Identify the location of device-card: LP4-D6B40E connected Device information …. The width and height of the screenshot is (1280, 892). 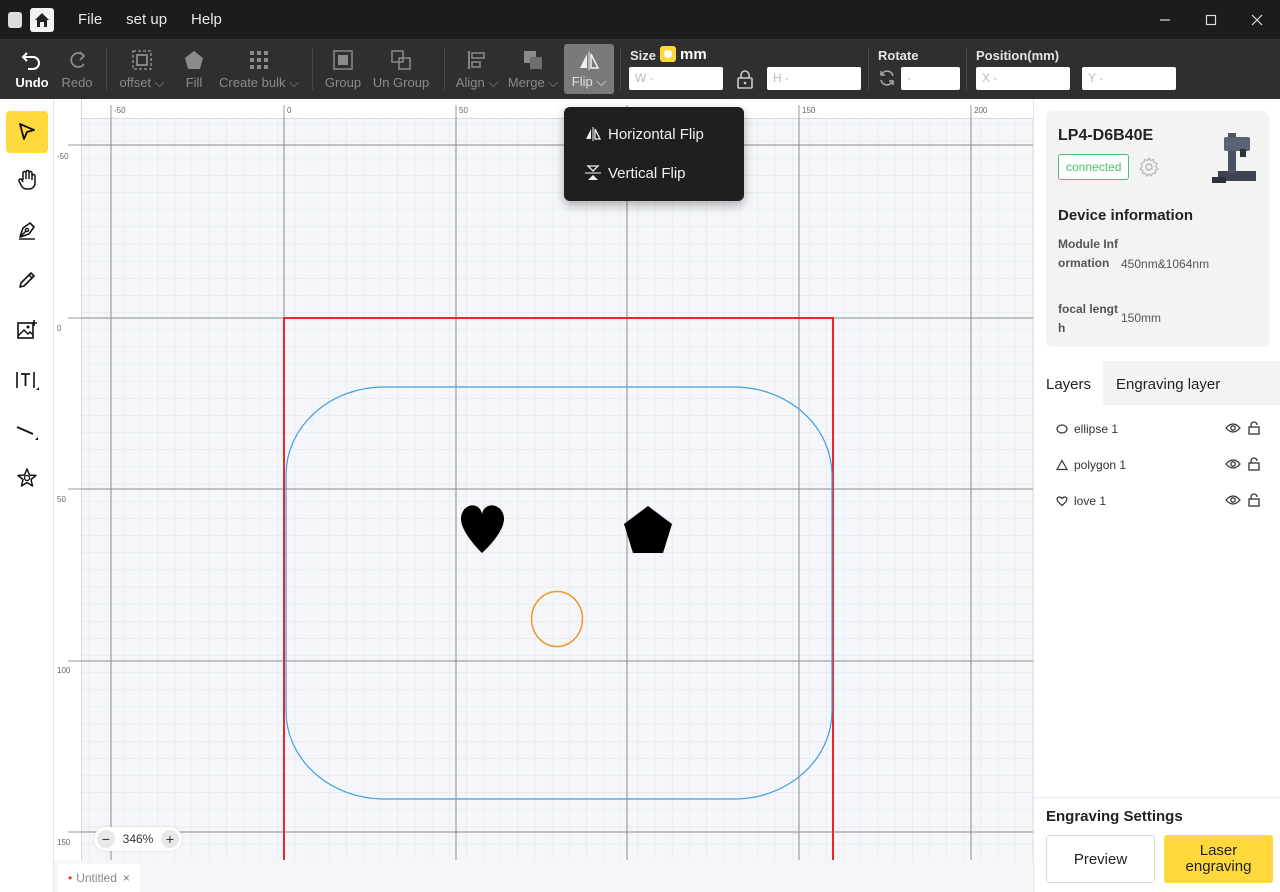
(1157, 229).